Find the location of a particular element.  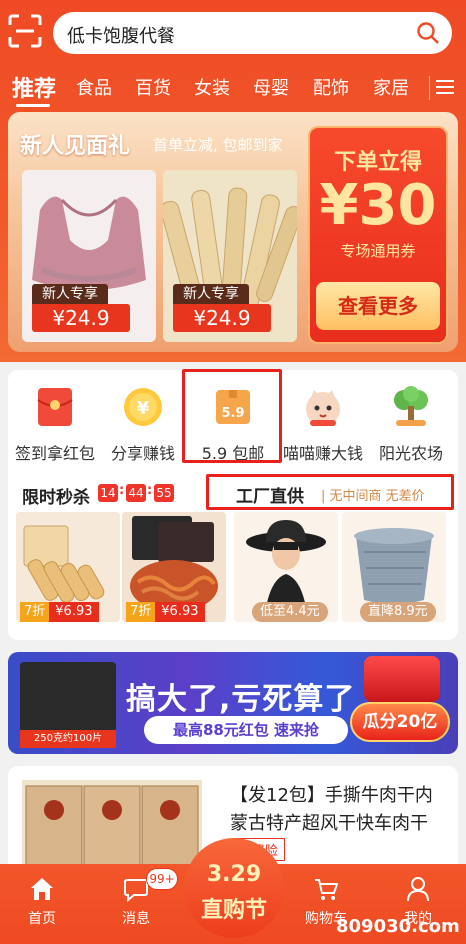

message-icon is located at coordinates (136, 890).